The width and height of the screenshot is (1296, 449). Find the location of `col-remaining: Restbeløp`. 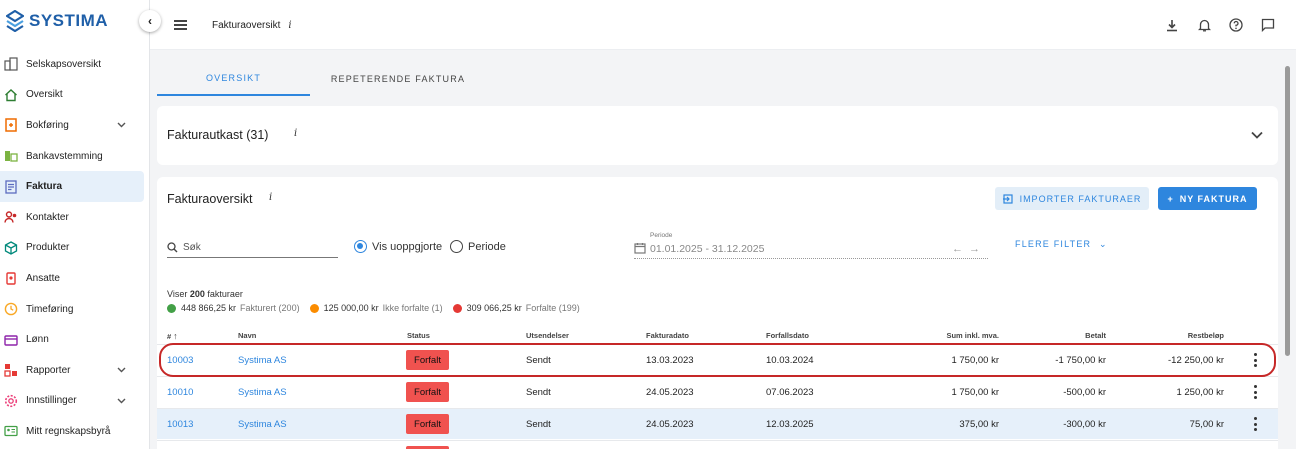

col-remaining: Restbeløp is located at coordinates (1206, 335).